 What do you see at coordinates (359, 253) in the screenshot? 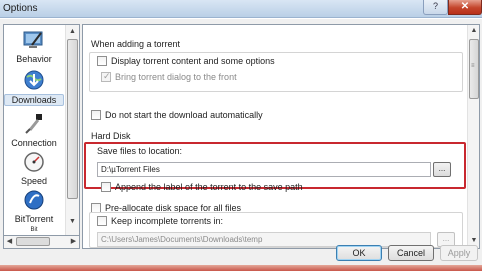
I see `ok-button: OK` at bounding box center [359, 253].